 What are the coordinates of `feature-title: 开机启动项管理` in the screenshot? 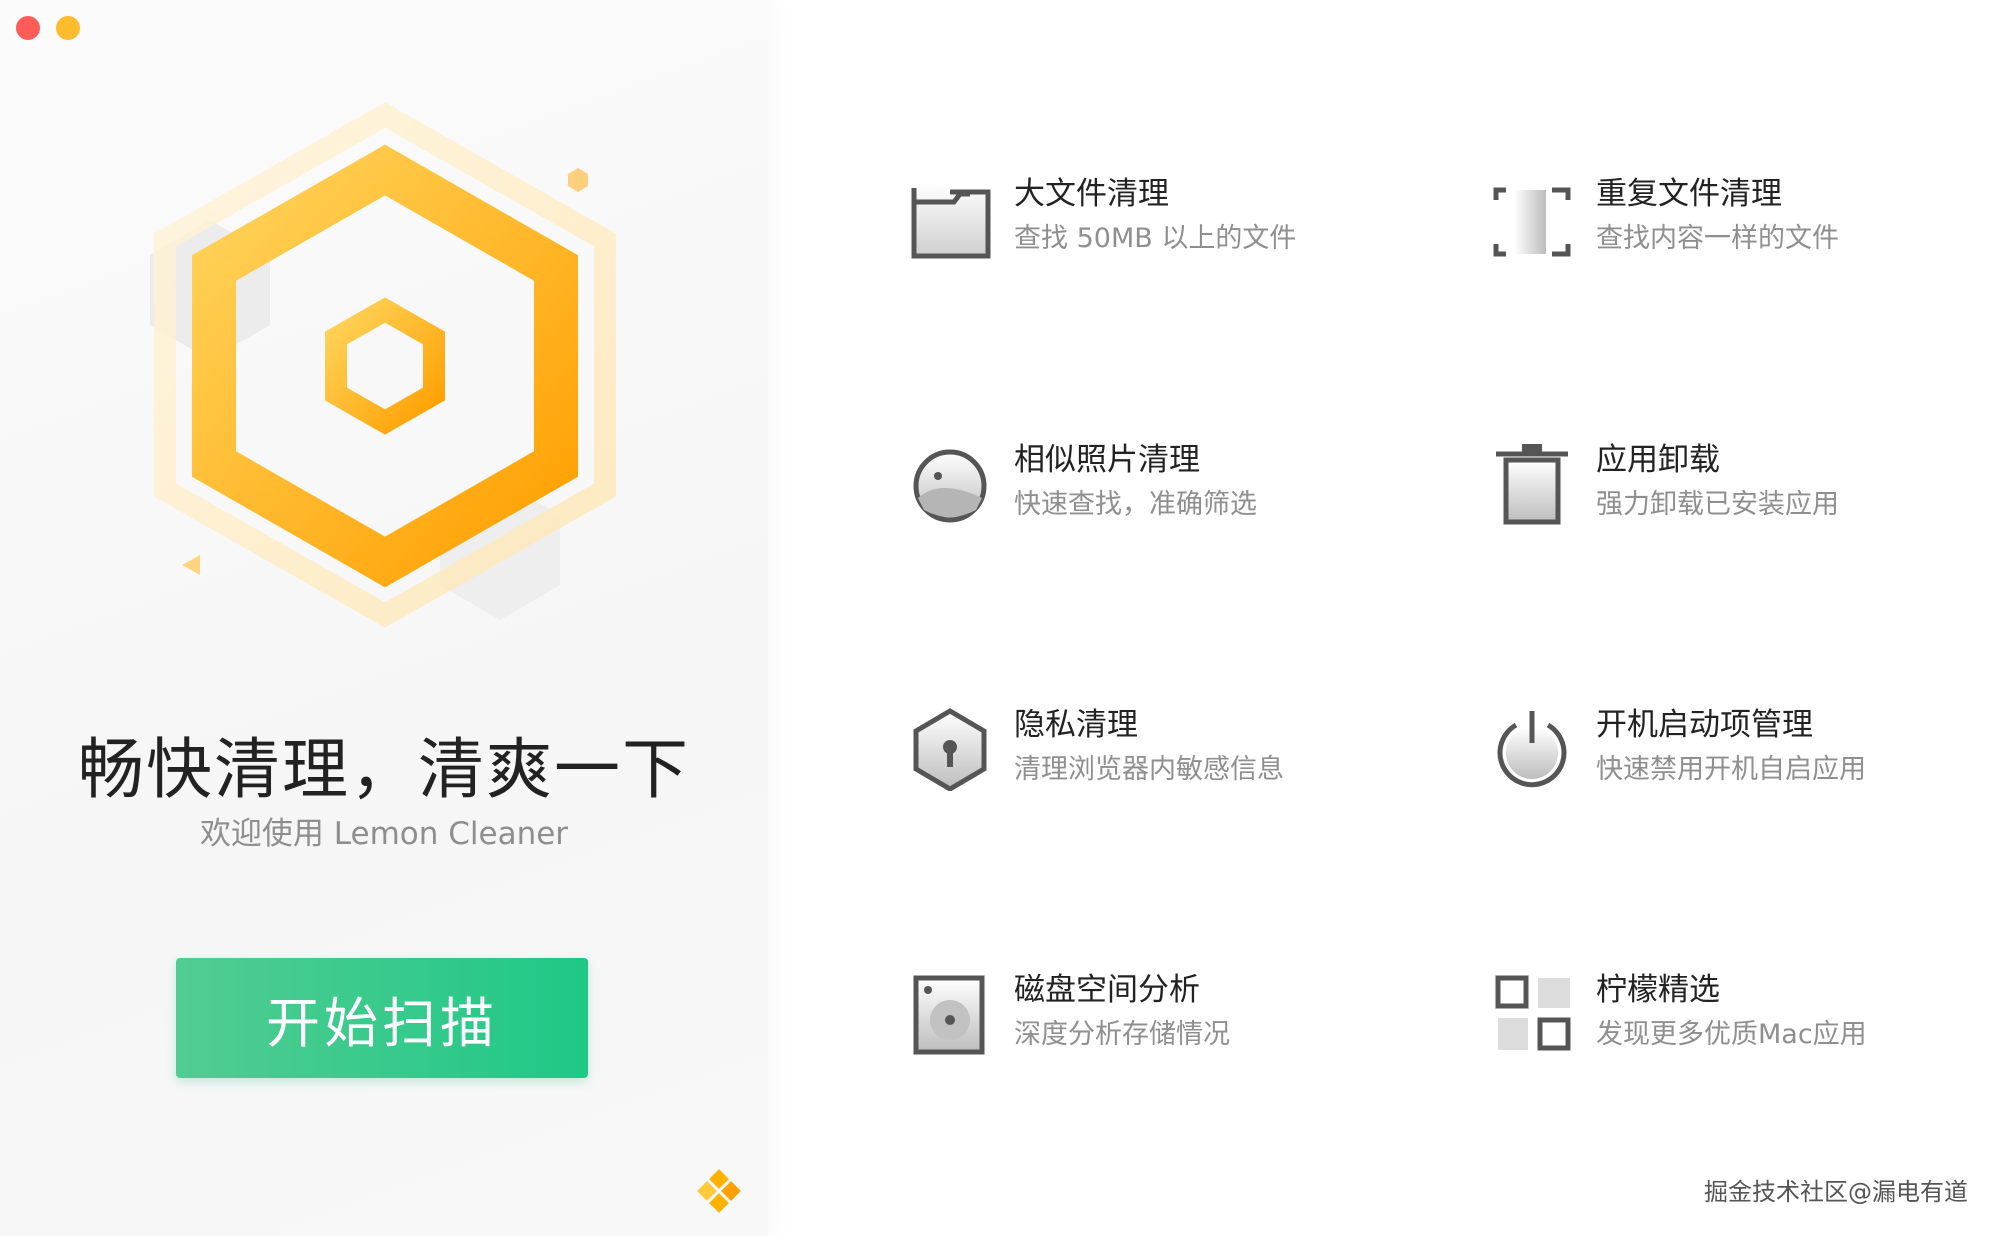 It's located at (1704, 725).